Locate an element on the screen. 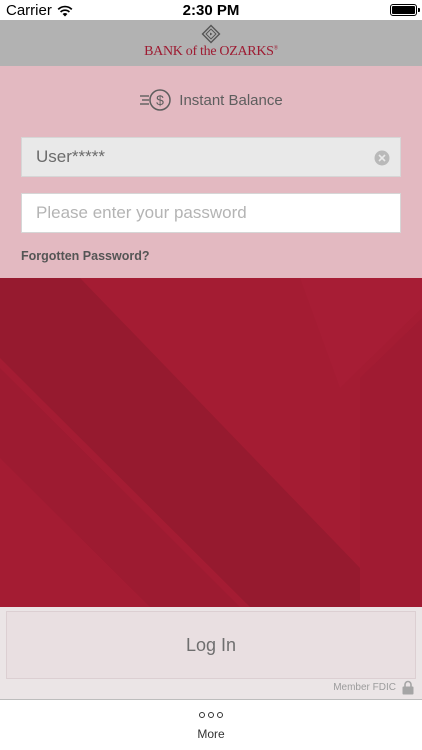  tab-bar: More is located at coordinates (211, 724).